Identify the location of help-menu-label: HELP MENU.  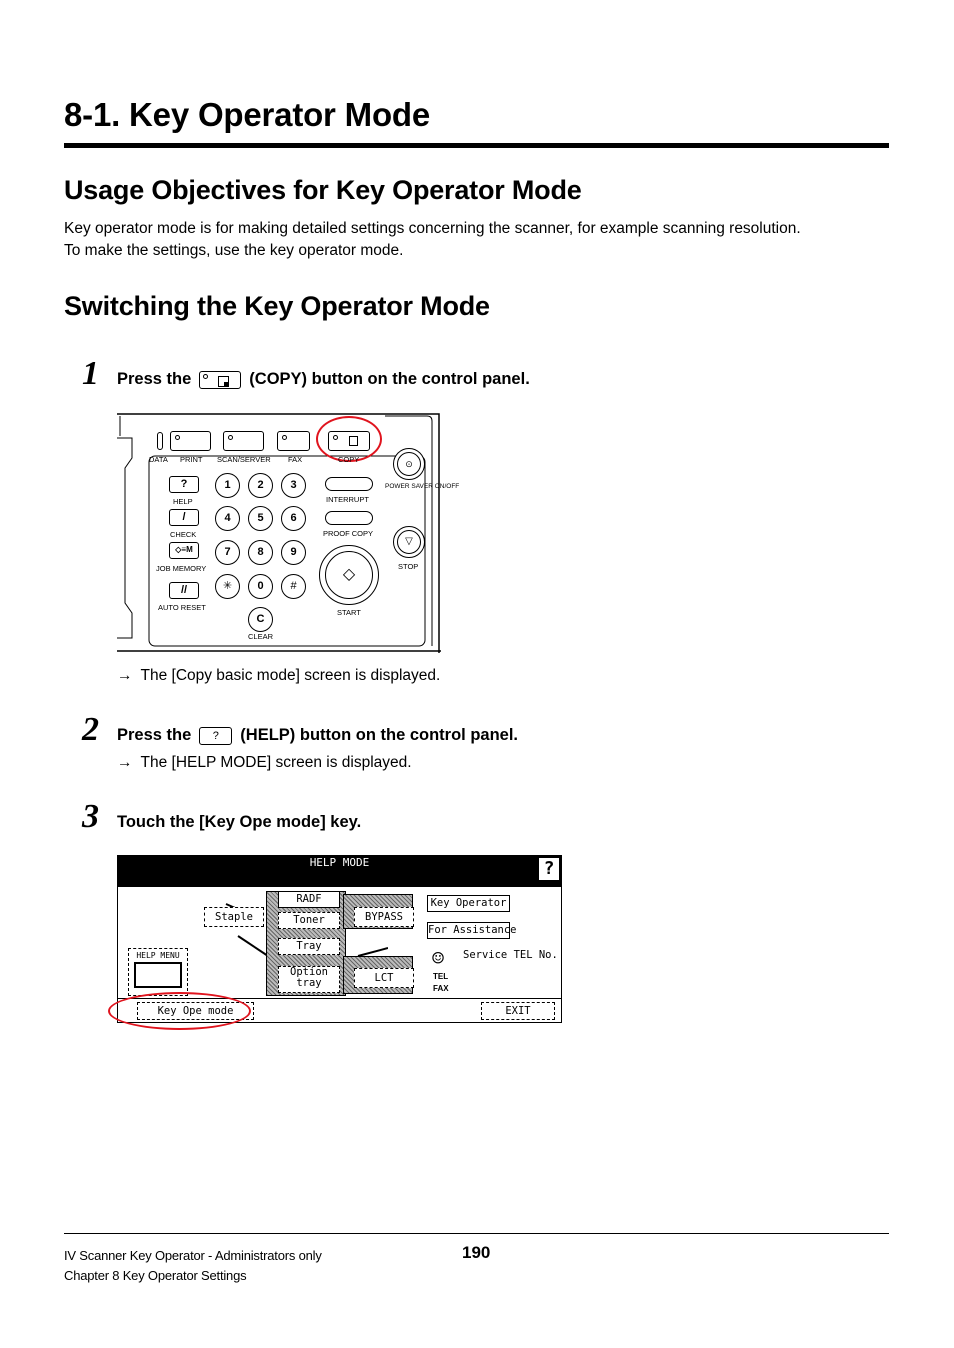
(158, 955).